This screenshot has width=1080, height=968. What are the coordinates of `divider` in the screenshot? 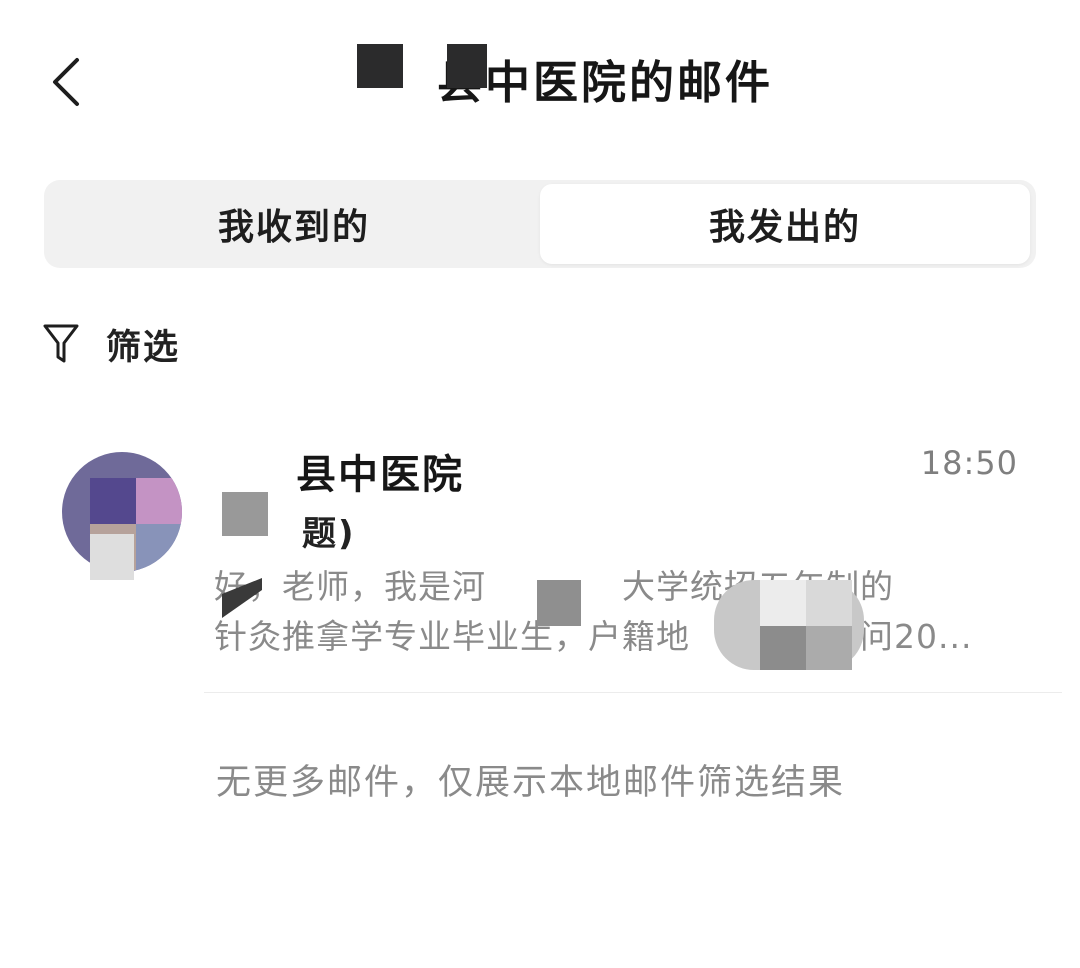 It's located at (633, 692).